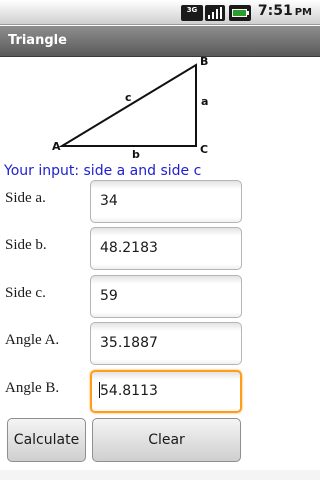 The width and height of the screenshot is (320, 480). Describe the element at coordinates (303, 12) in the screenshot. I see `time-suffix: PM` at that location.